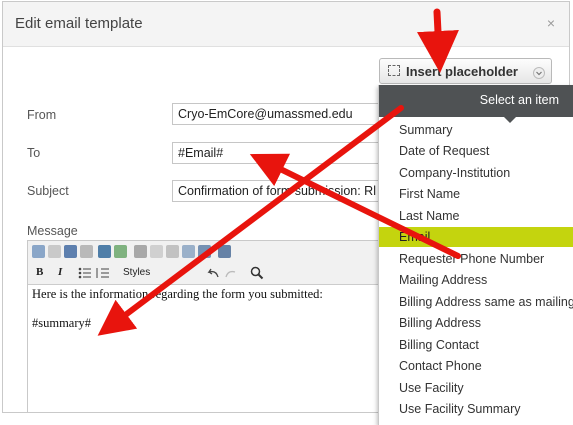 The height and width of the screenshot is (425, 573). I want to click on dropdown-item-summary: Summary, so click(476, 130).